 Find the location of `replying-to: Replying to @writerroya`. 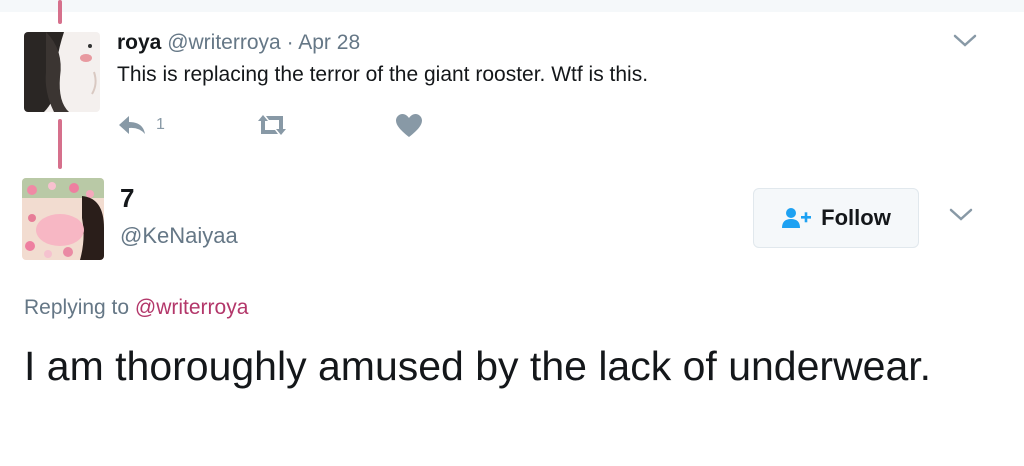

replying-to: Replying to @writerroya is located at coordinates (136, 308).